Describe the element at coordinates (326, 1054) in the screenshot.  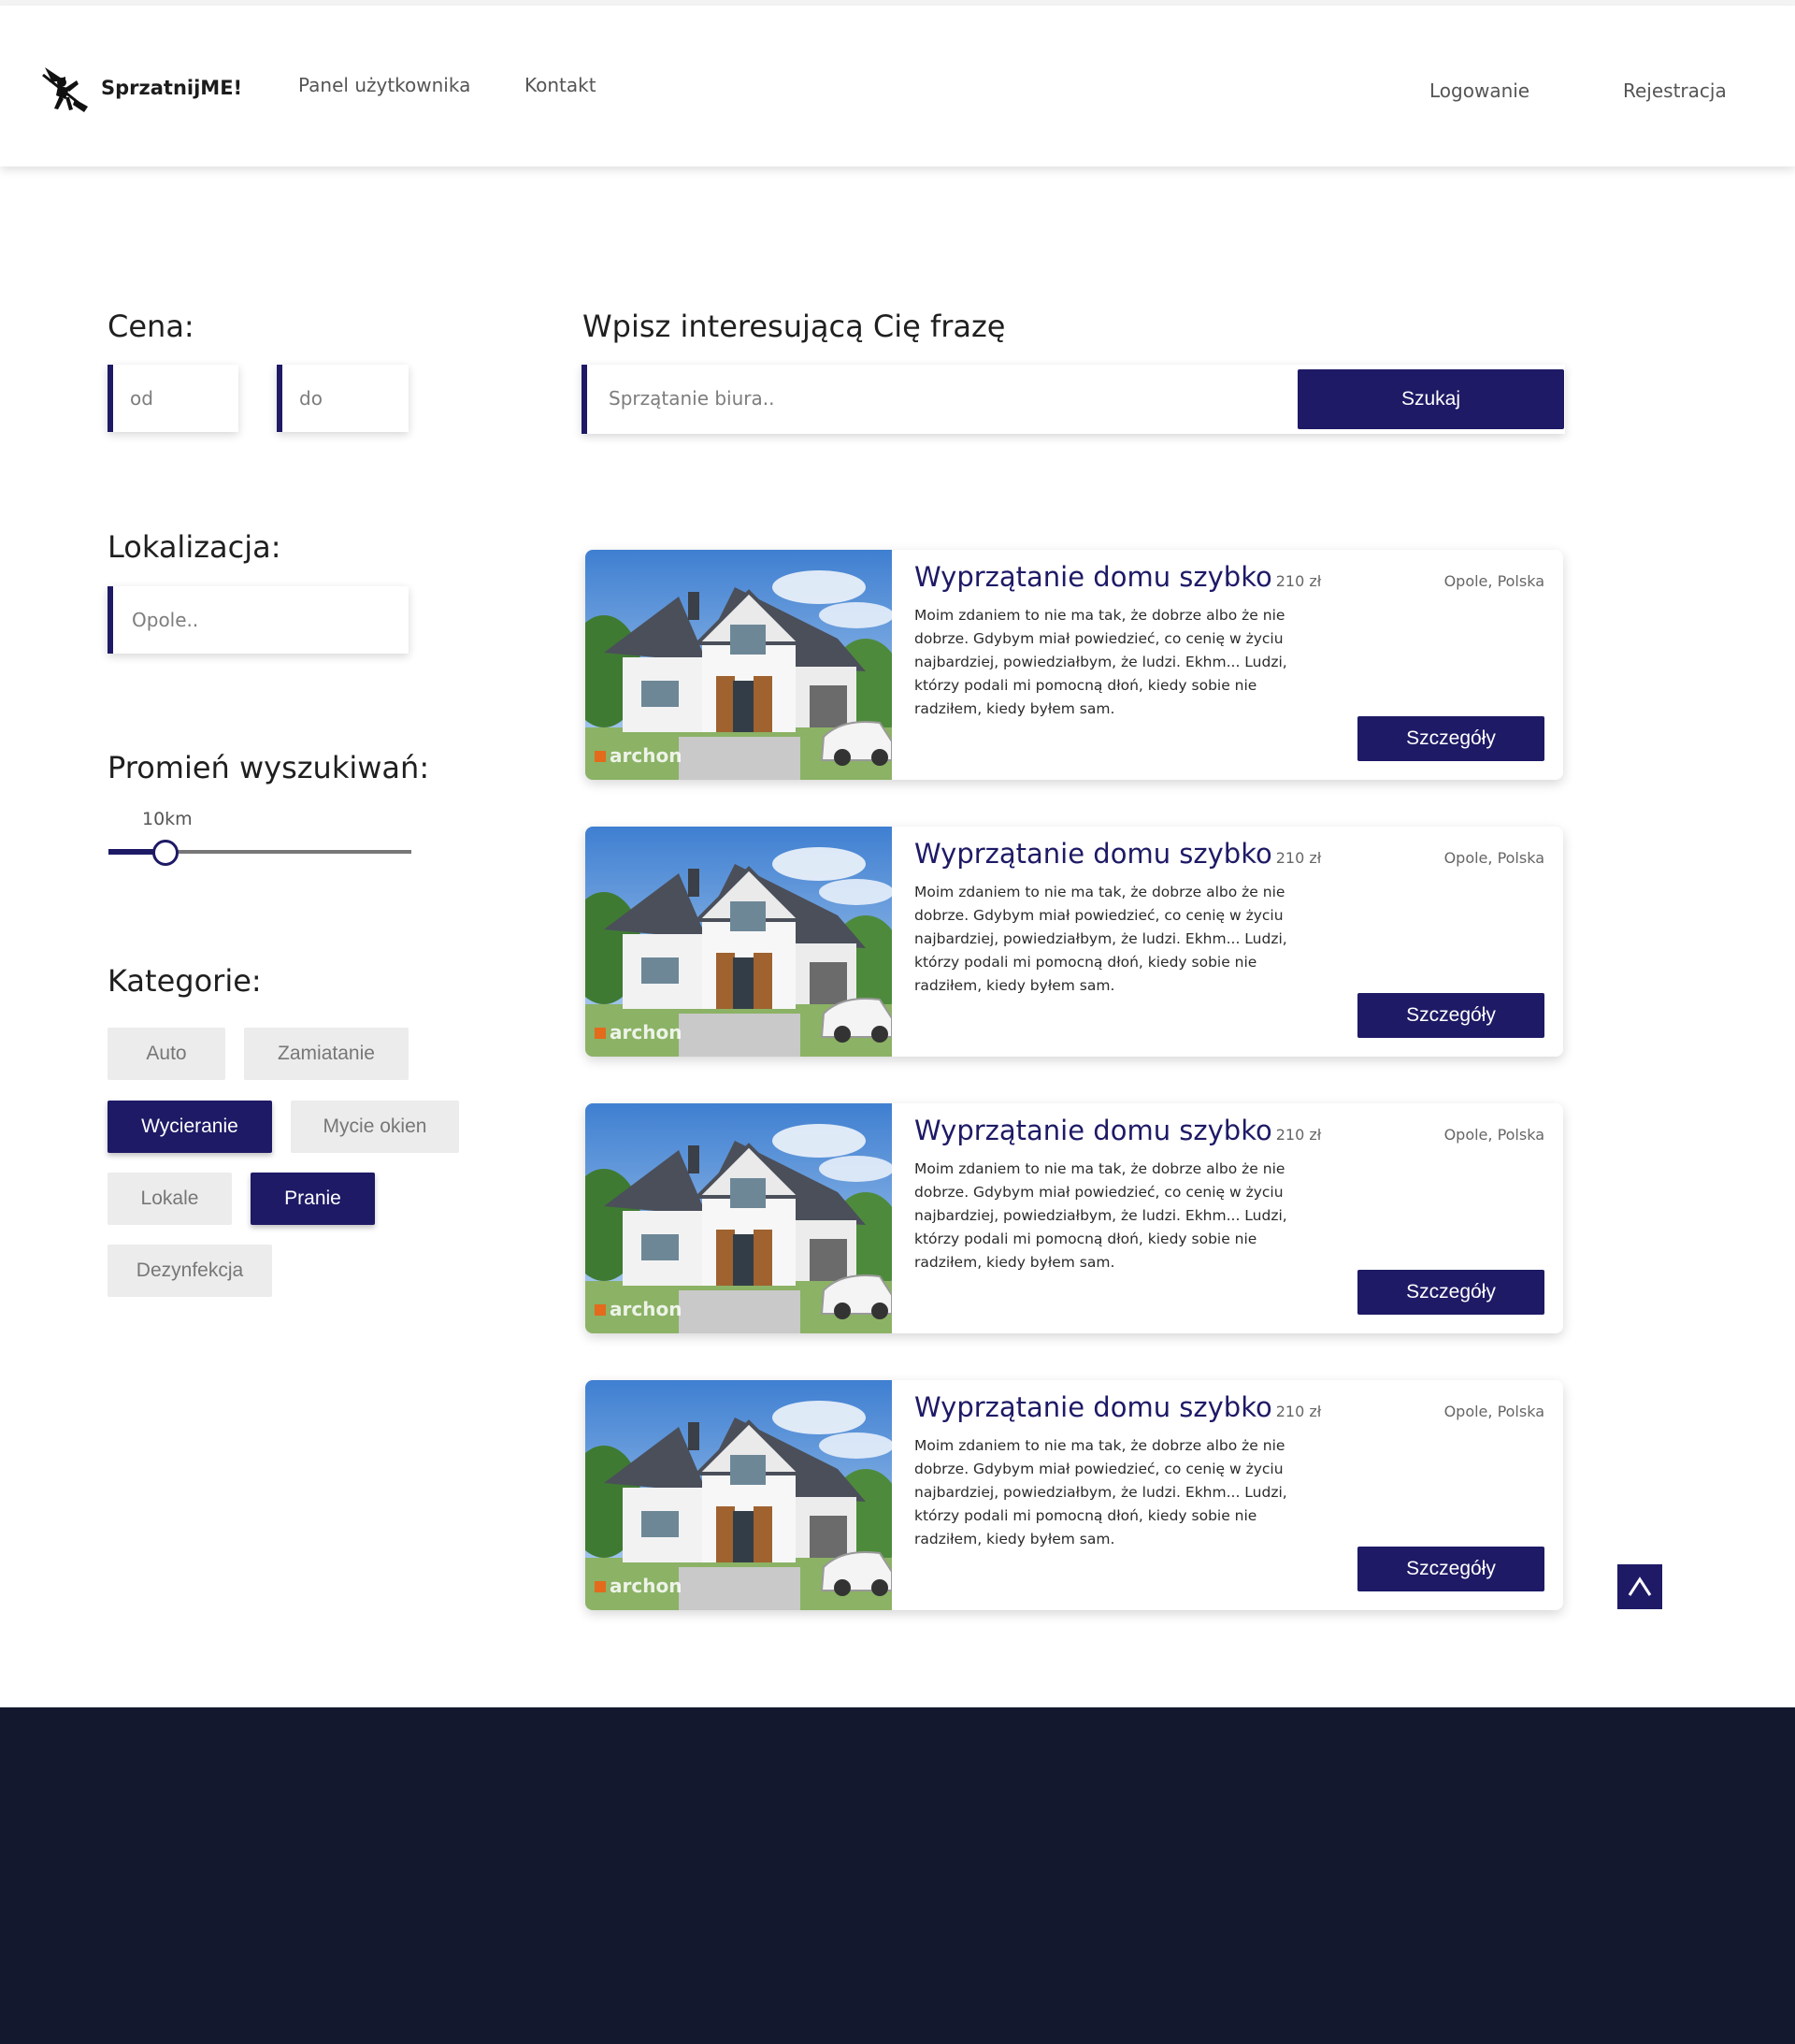
I see `category-chip-zamiatanie: Zamiatanie` at that location.